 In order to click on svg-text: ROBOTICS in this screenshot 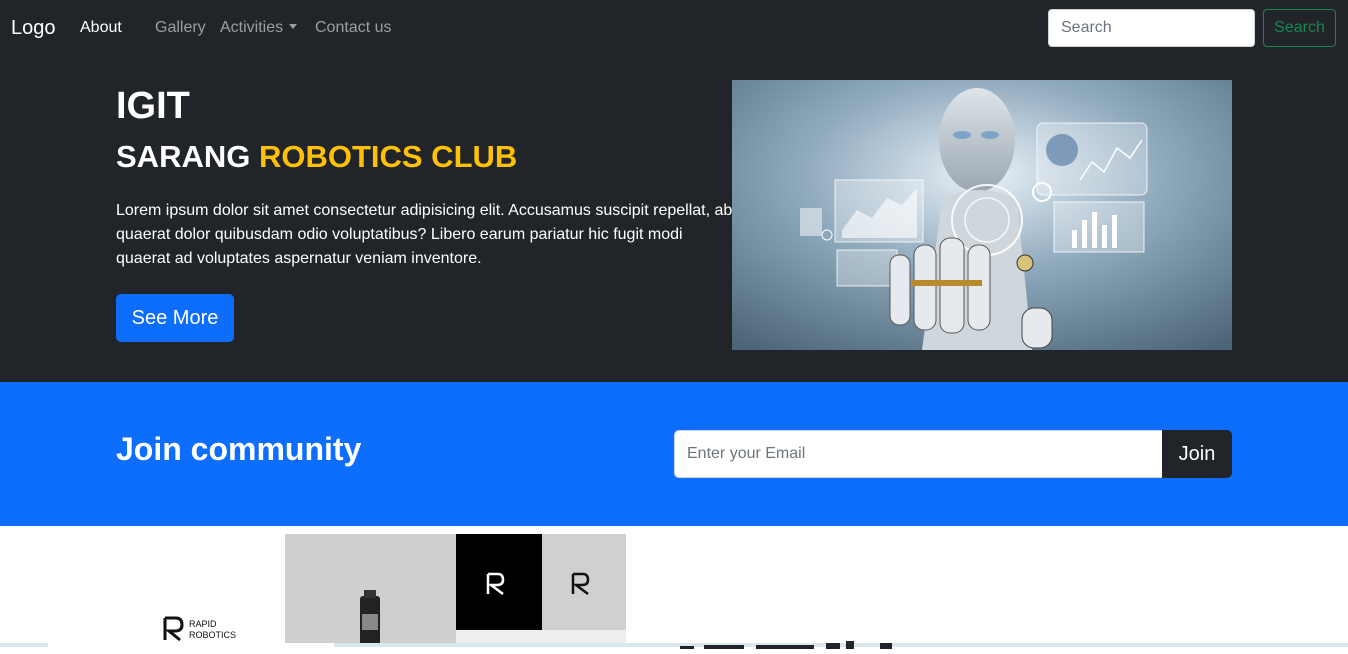, I will do `click(212, 635)`.